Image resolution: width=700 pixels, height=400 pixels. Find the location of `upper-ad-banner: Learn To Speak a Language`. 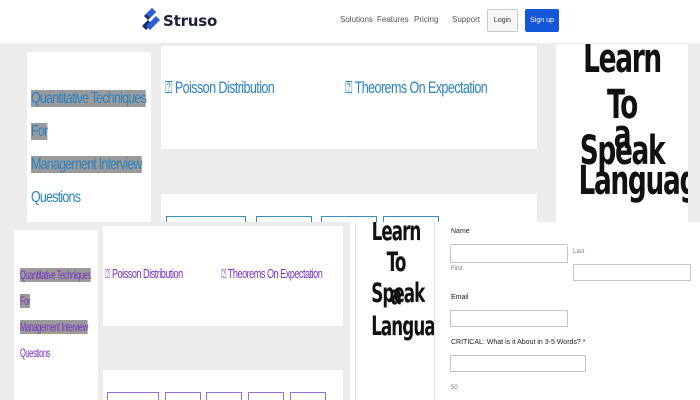

upper-ad-banner: Learn To Speak a Language is located at coordinates (622, 134).